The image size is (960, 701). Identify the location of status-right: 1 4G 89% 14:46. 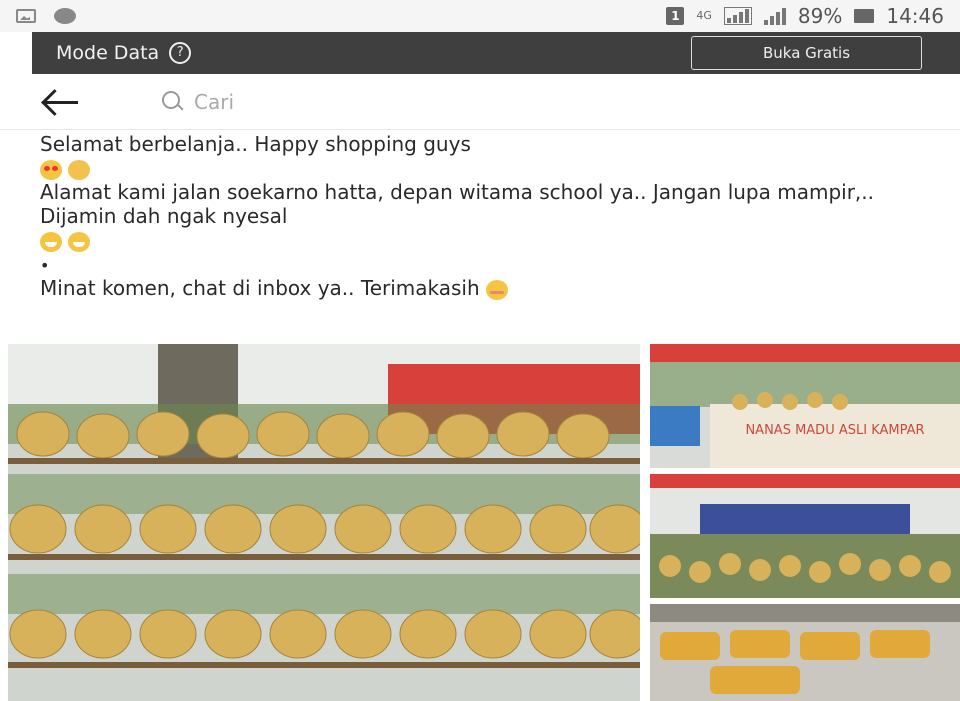
(805, 16).